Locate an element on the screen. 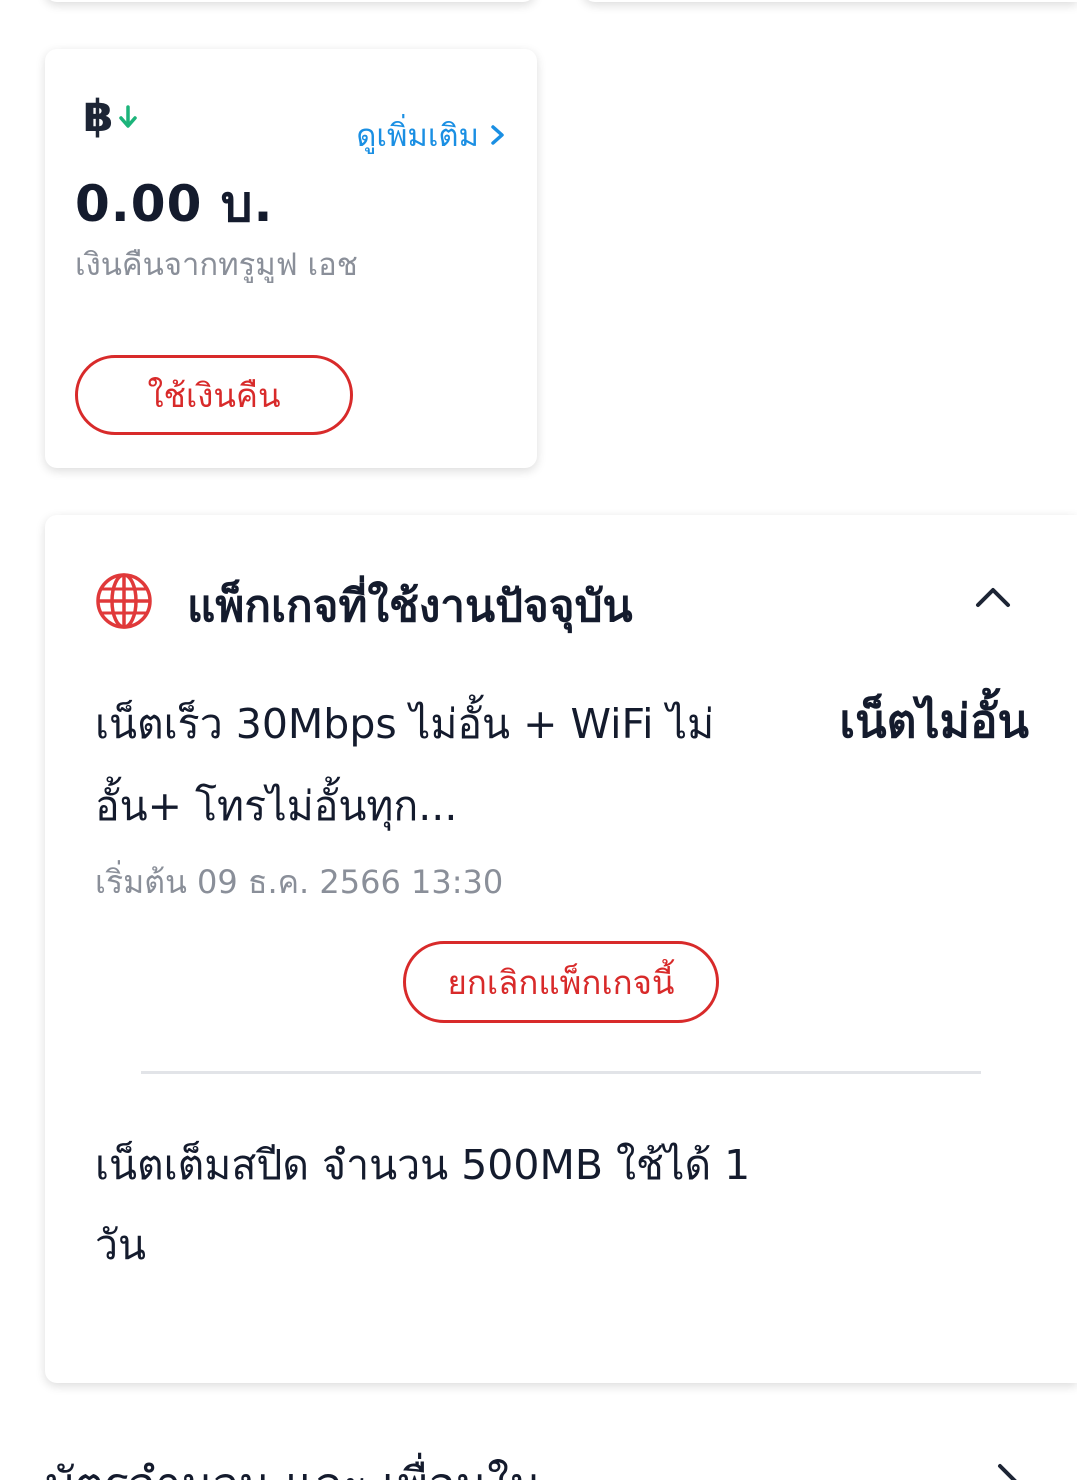 Image resolution: width=1077 pixels, height=1480 pixels. baht-down-icon: ฿ is located at coordinates (110, 115).